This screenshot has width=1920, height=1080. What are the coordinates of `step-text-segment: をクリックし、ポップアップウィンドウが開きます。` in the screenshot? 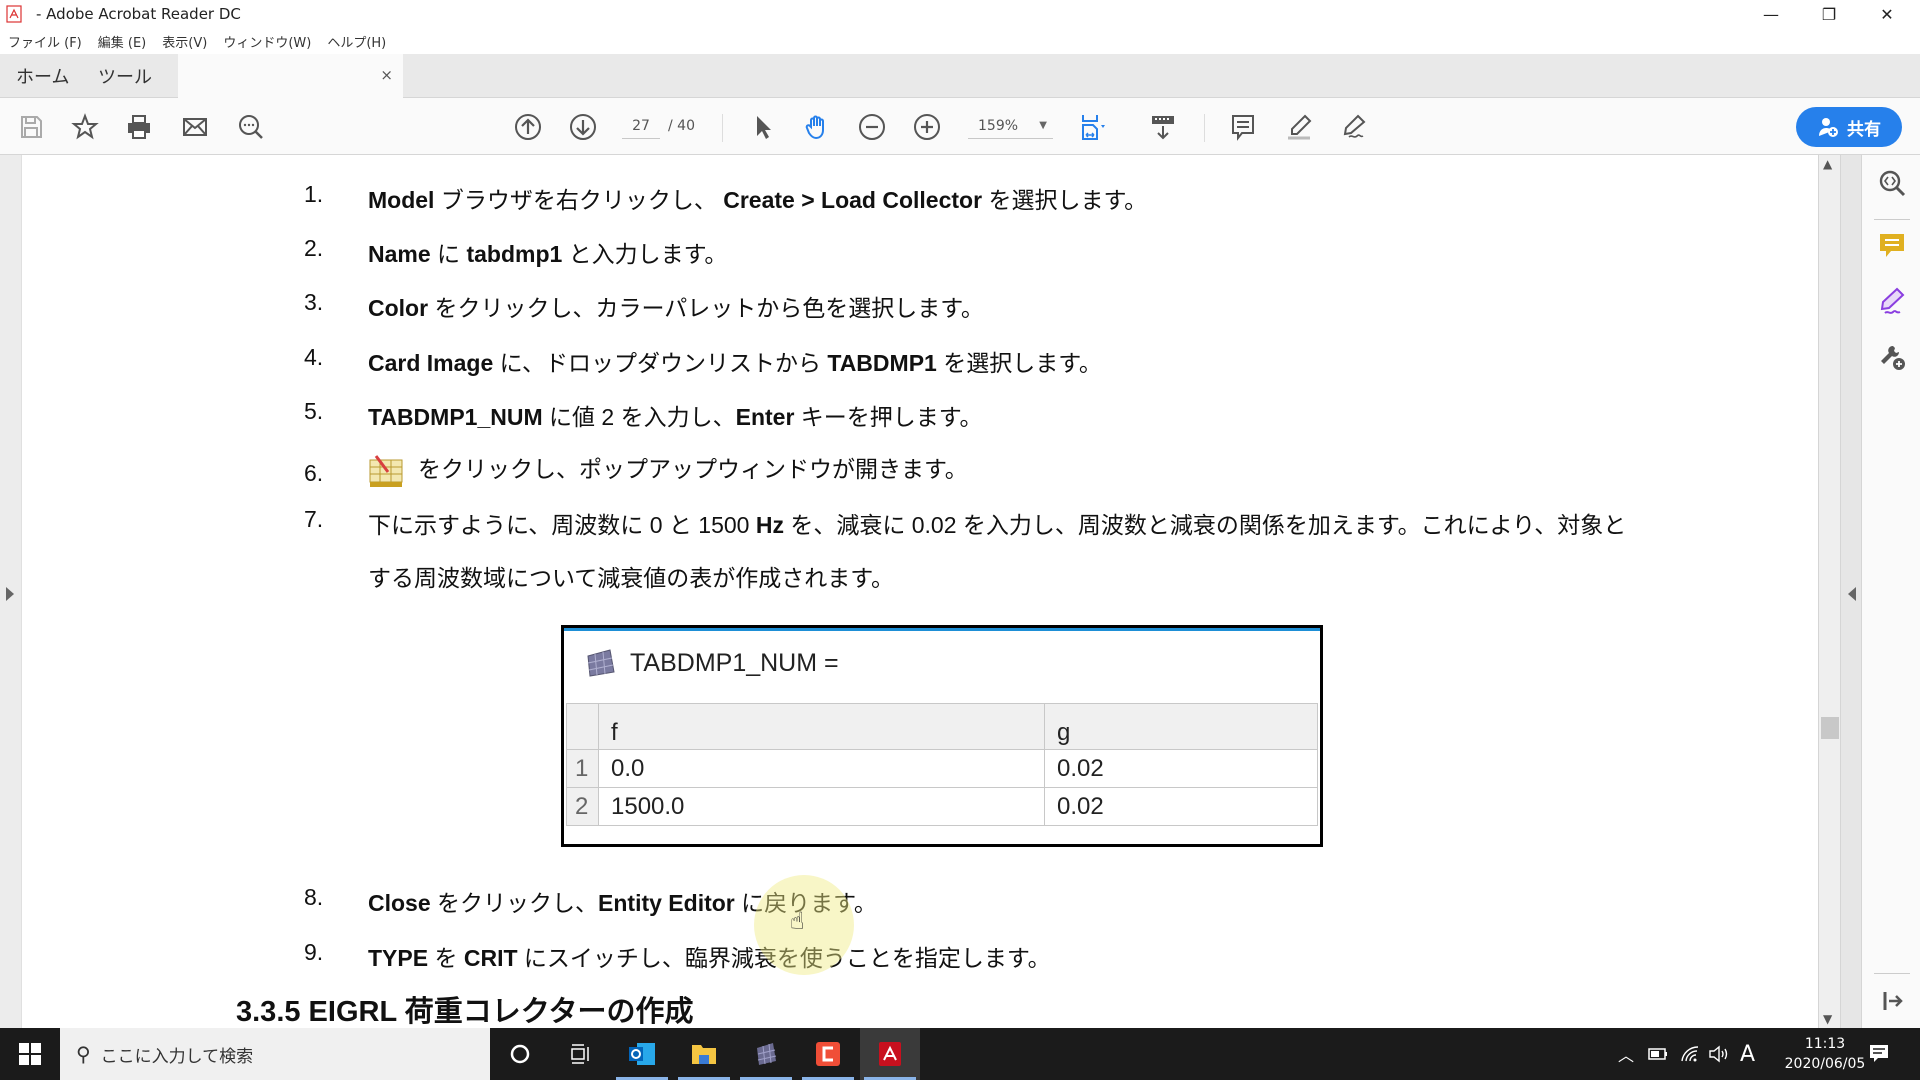 It's located at (693, 469).